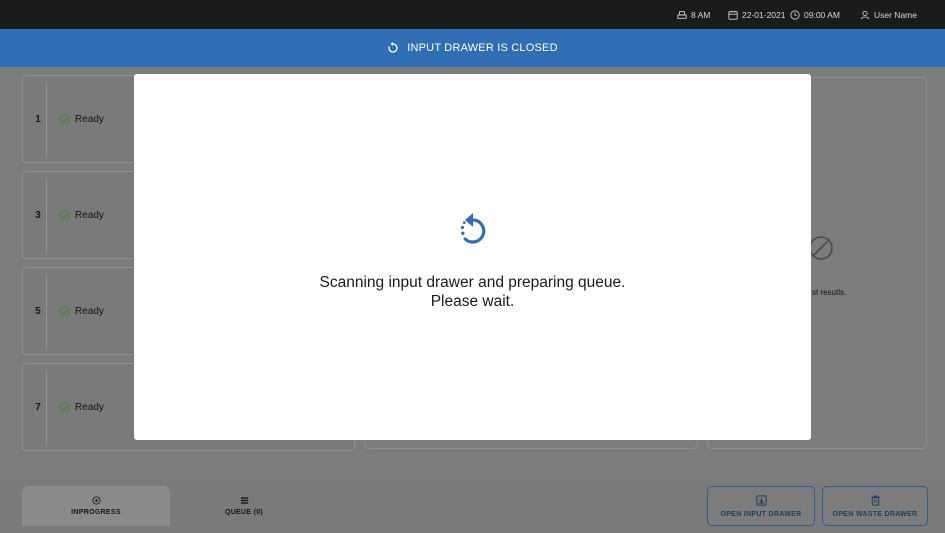 The height and width of the screenshot is (533, 945). I want to click on trash-icon, so click(875, 500).